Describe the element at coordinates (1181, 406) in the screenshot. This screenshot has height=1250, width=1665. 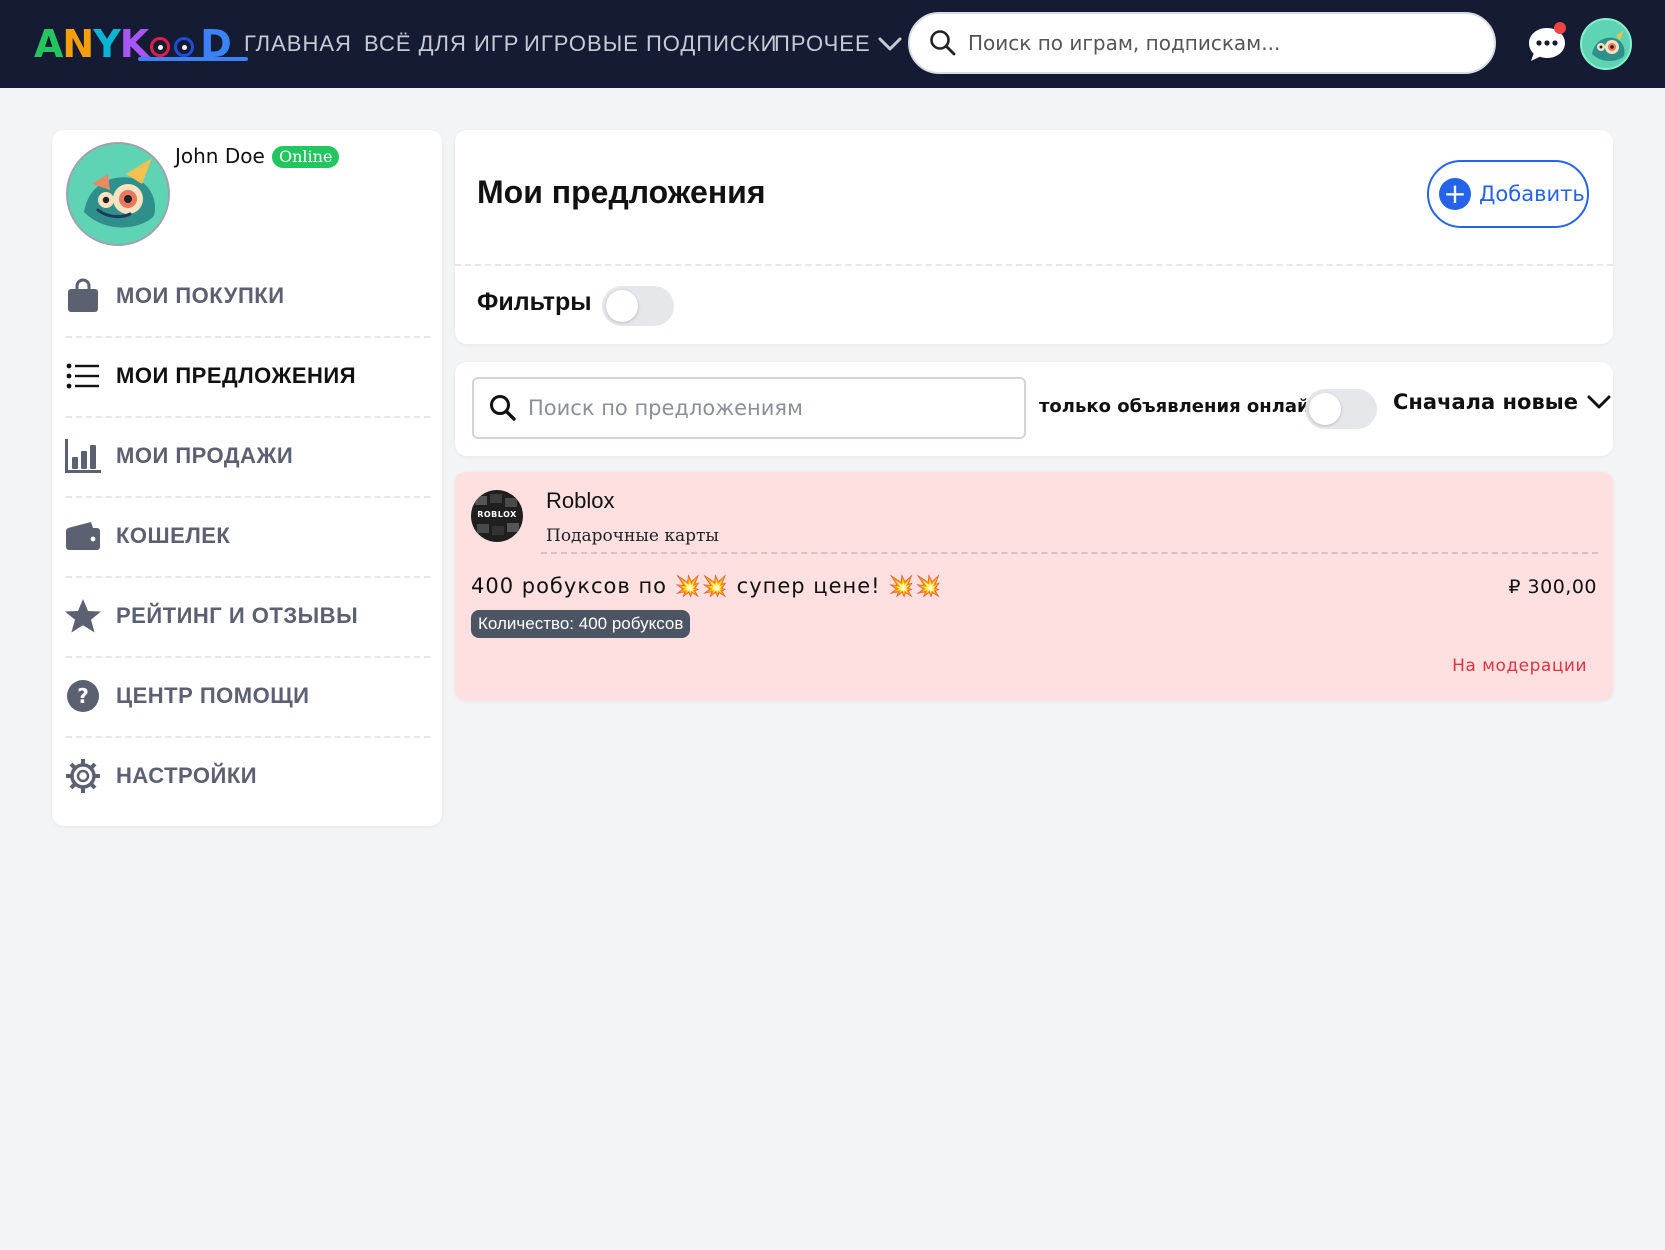
I see `online-only-label: только объявления онлайн` at that location.